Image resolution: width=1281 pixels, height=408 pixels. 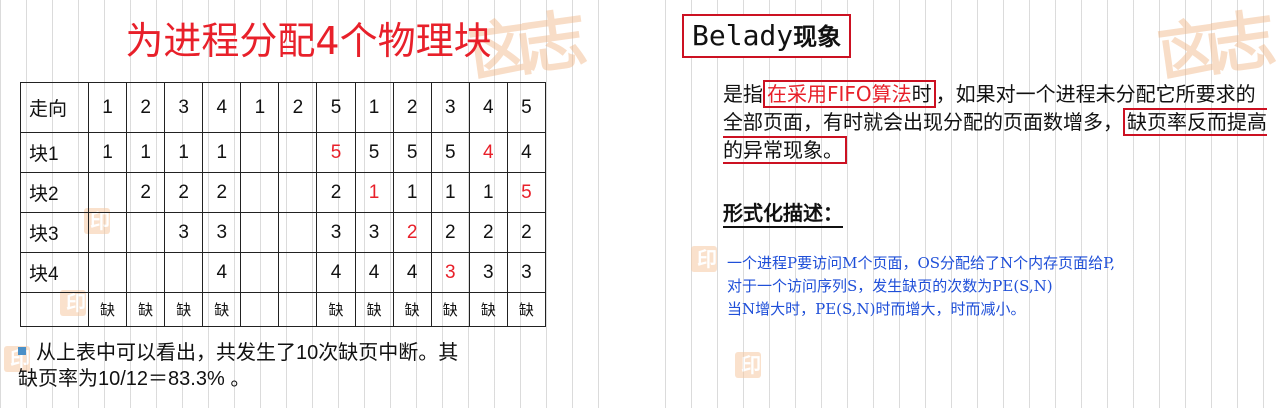 I want to click on para-prefix: 是指, so click(x=743, y=94).